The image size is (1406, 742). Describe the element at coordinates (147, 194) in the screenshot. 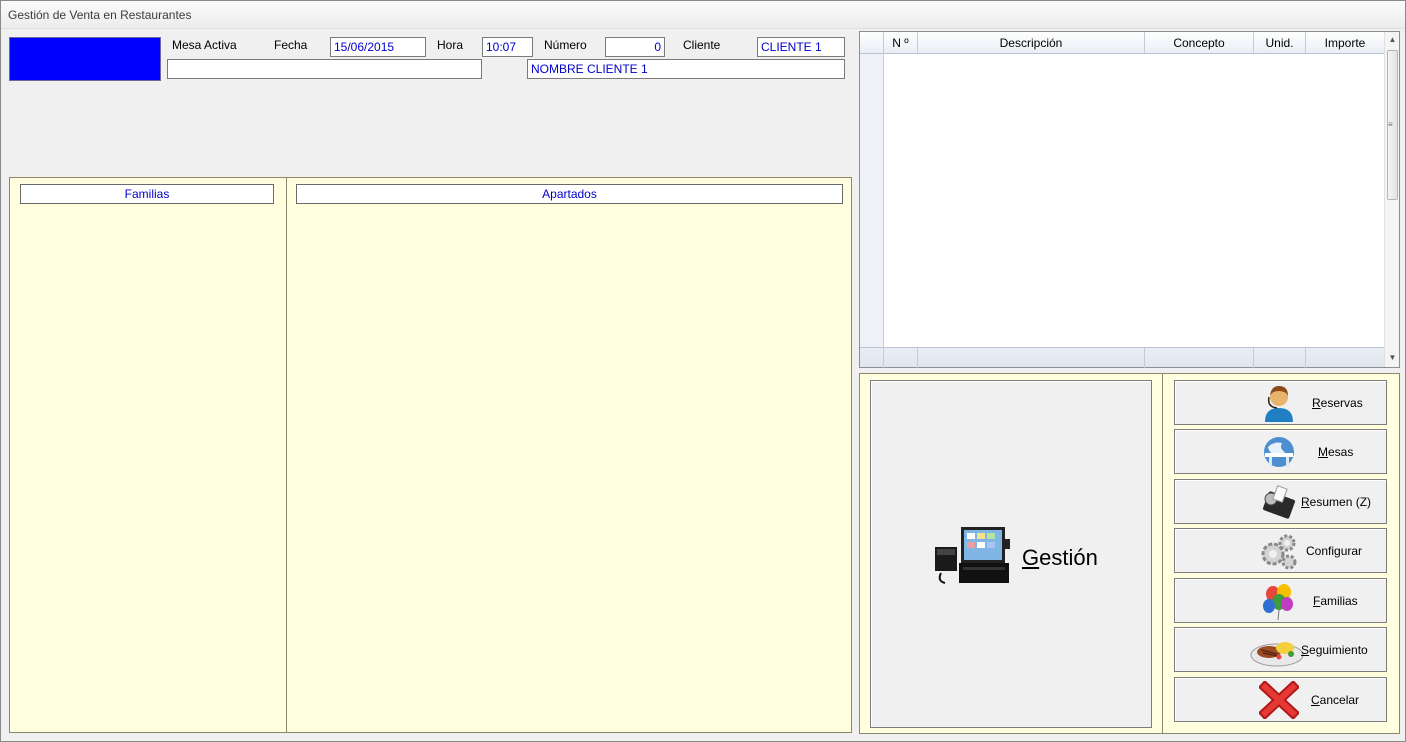

I see `familias-header: Familias` at that location.